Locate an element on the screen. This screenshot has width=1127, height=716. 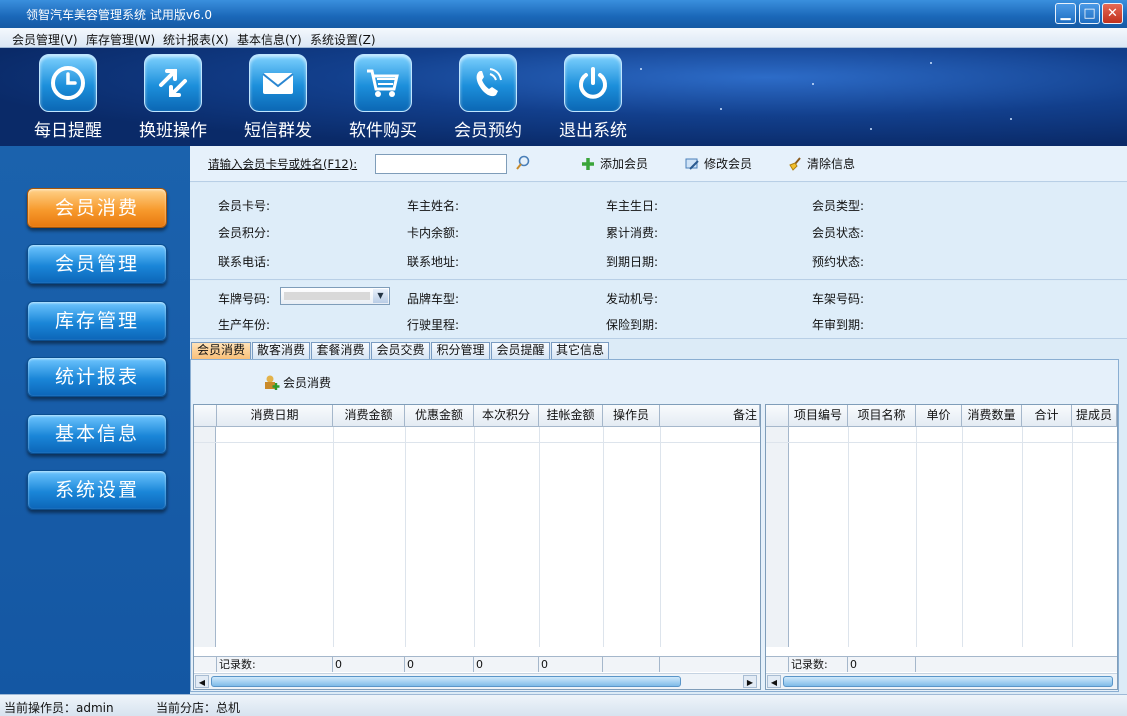
title-bar: 领智汽车美容管理系统 试用版v6.0 ▁ □ ✕ is located at coordinates (563, 14).